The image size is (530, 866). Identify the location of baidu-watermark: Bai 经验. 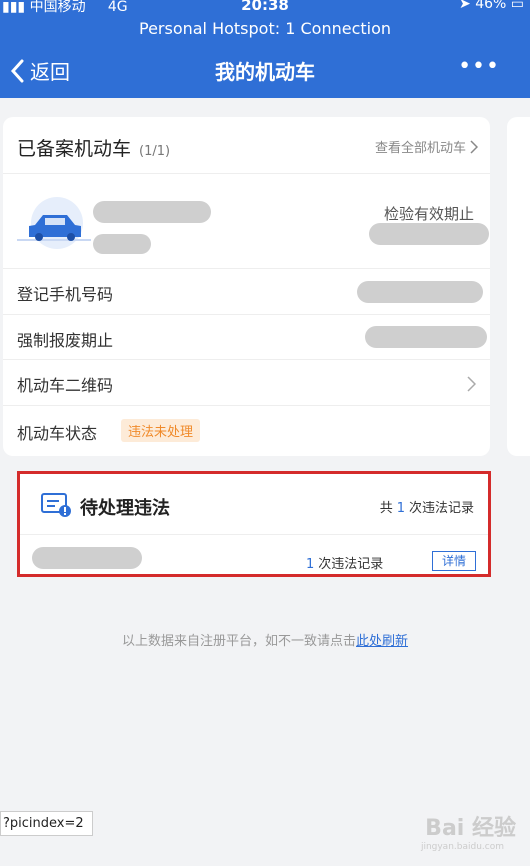
(470, 828).